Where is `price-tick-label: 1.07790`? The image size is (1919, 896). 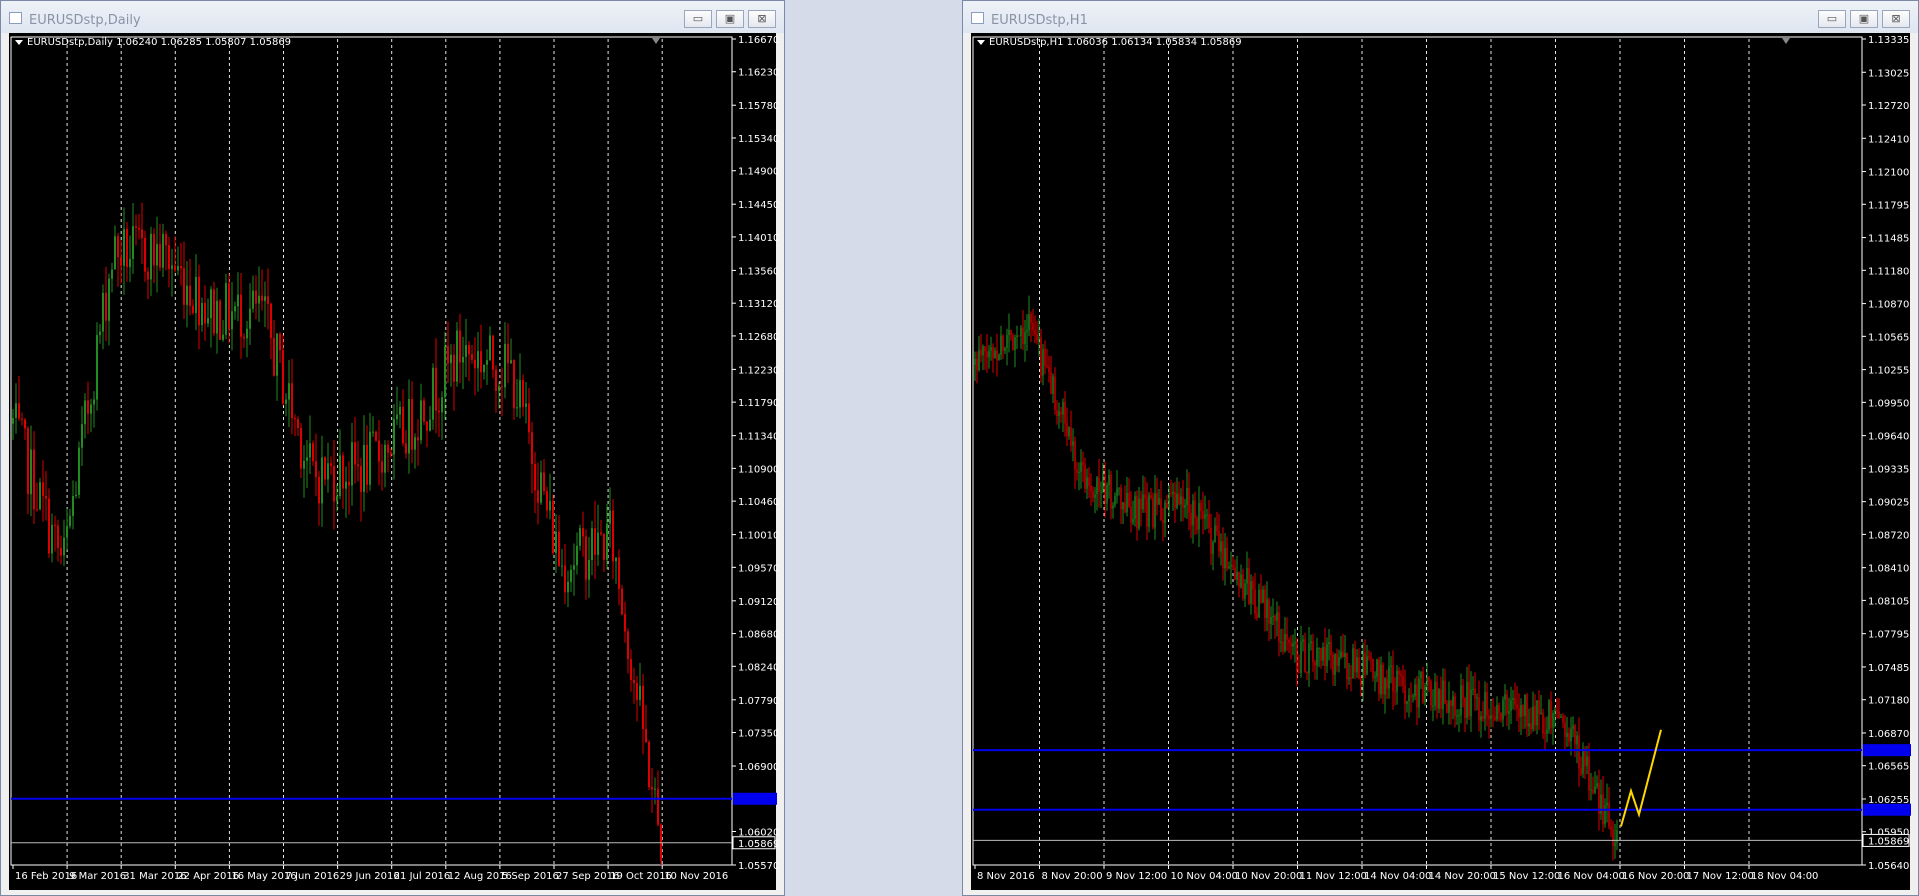 price-tick-label: 1.07790 is located at coordinates (758, 701).